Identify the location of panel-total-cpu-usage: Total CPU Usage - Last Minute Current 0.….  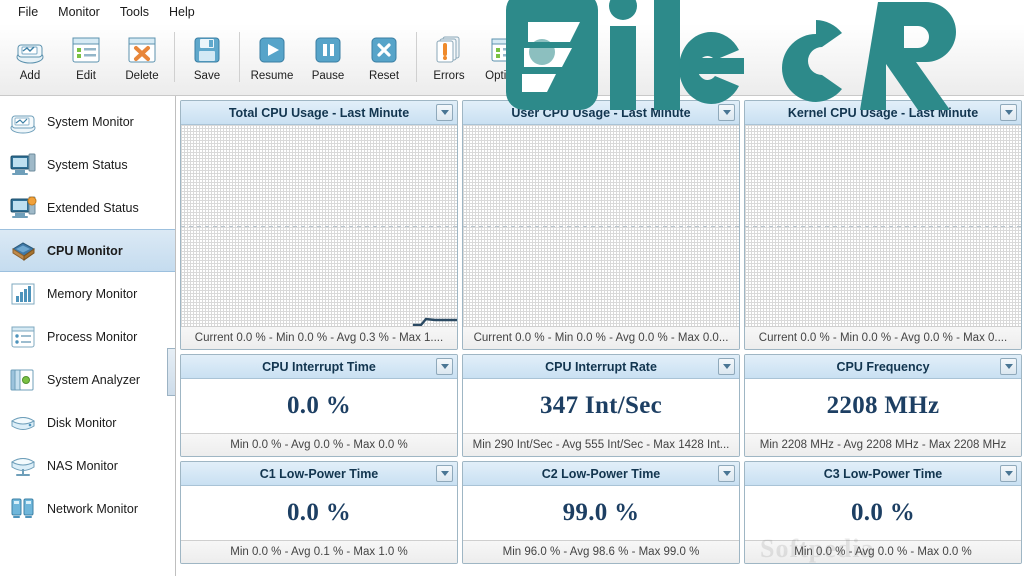
(319, 225).